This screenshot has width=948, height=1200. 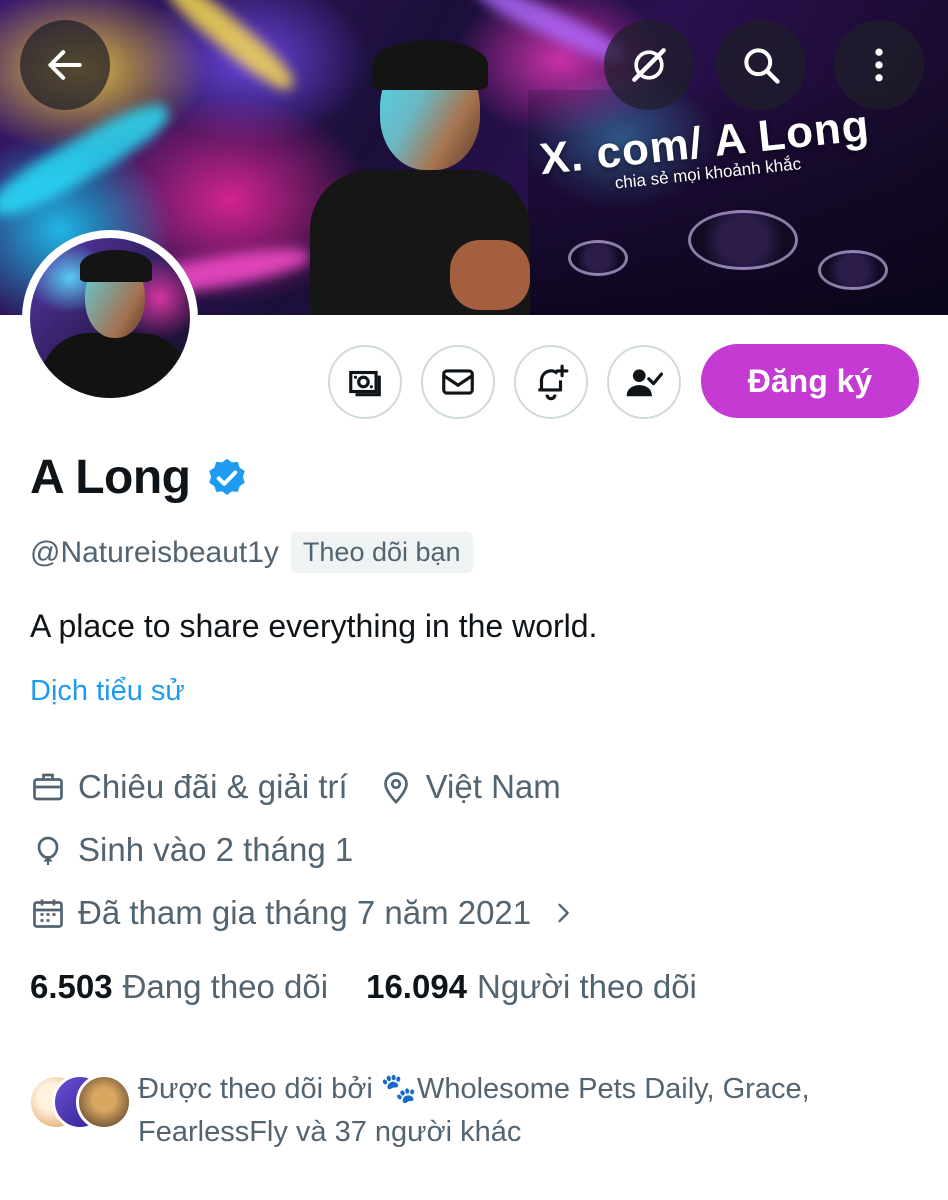 I want to click on following-button, so click(x=644, y=382).